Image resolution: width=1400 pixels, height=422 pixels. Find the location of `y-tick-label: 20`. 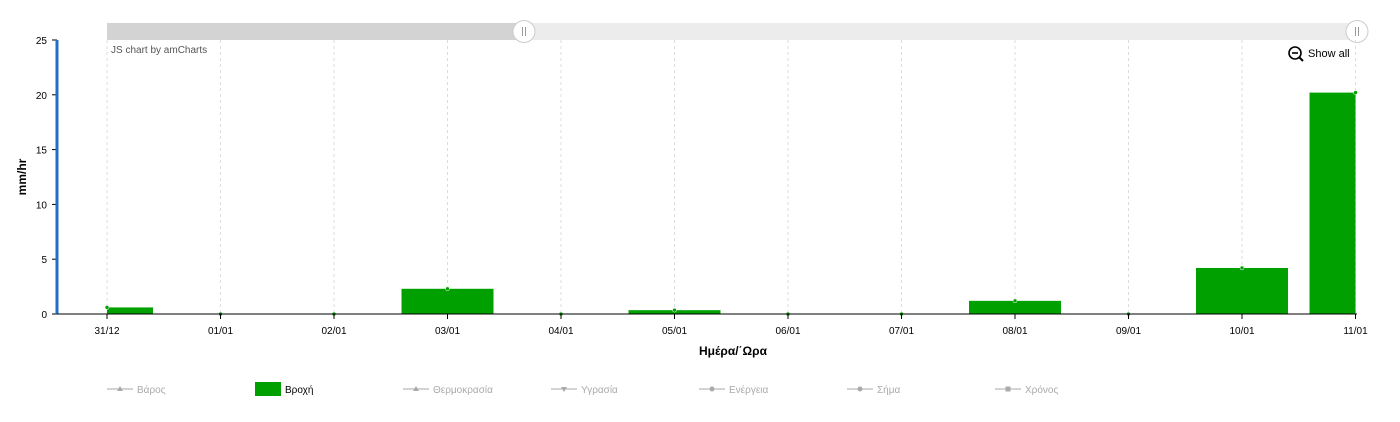

y-tick-label: 20 is located at coordinates (42, 96).